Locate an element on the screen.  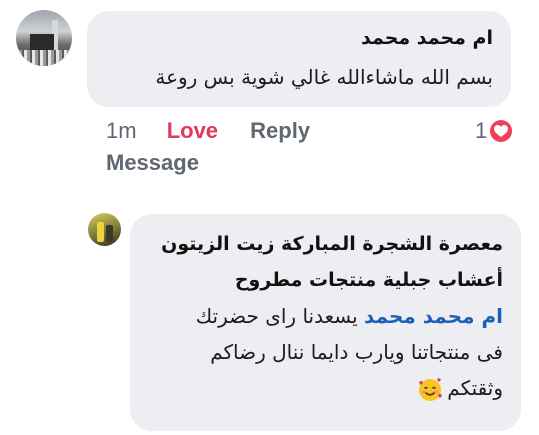
reply-author-name-line1: معصرة الشجرة المباركة زيت الزيتون is located at coordinates (324, 244).